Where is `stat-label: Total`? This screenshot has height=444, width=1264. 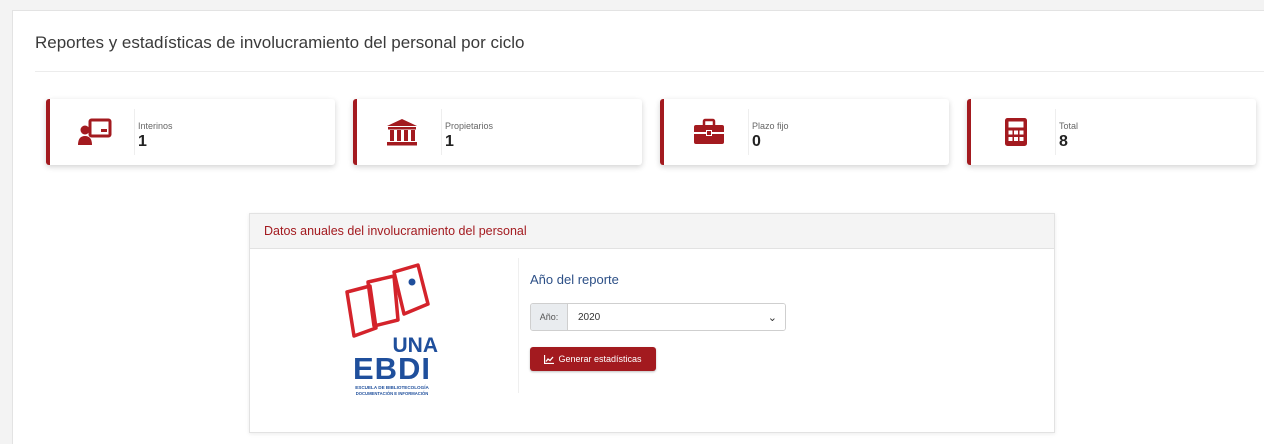
stat-label: Total is located at coordinates (1069, 126).